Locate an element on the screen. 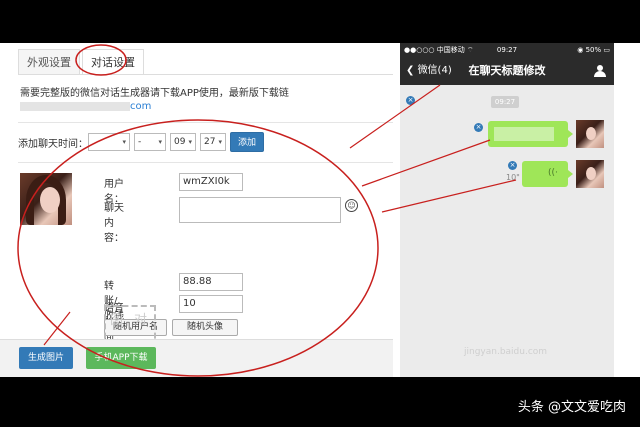 This screenshot has height=427, width=640. chat-nav-bar: ❮ 微信(4) 在聊天标题修改 is located at coordinates (507, 71).